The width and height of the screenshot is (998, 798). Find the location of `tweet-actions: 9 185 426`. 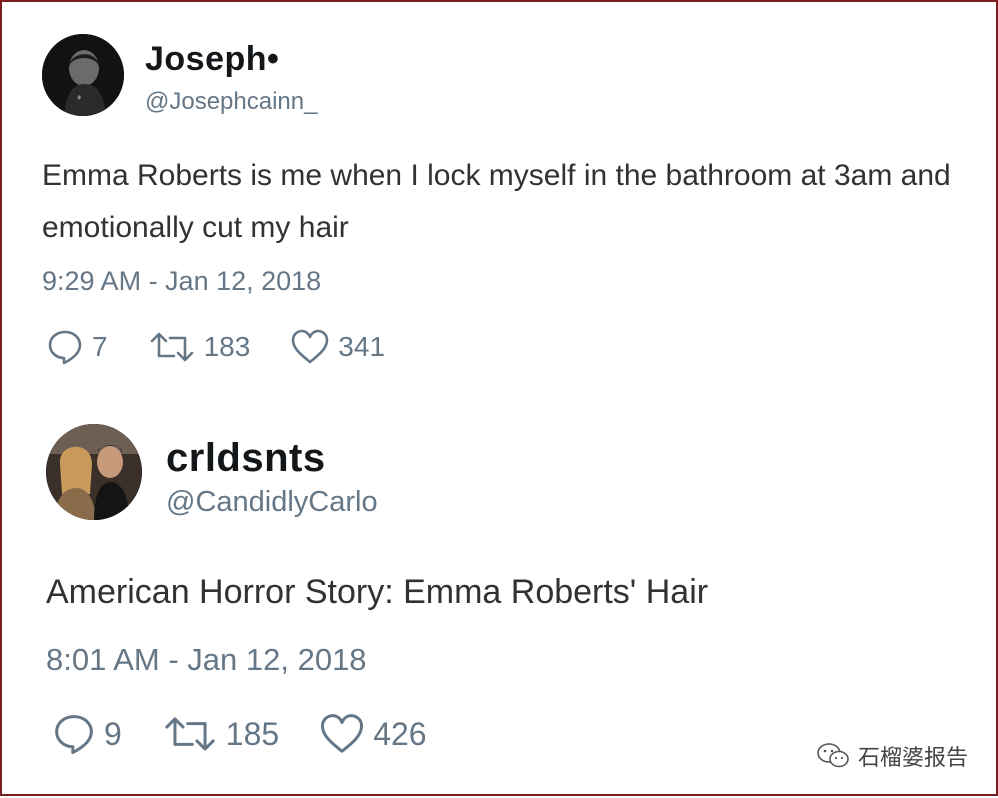

tweet-actions: 9 185 426 is located at coordinates (259, 734).